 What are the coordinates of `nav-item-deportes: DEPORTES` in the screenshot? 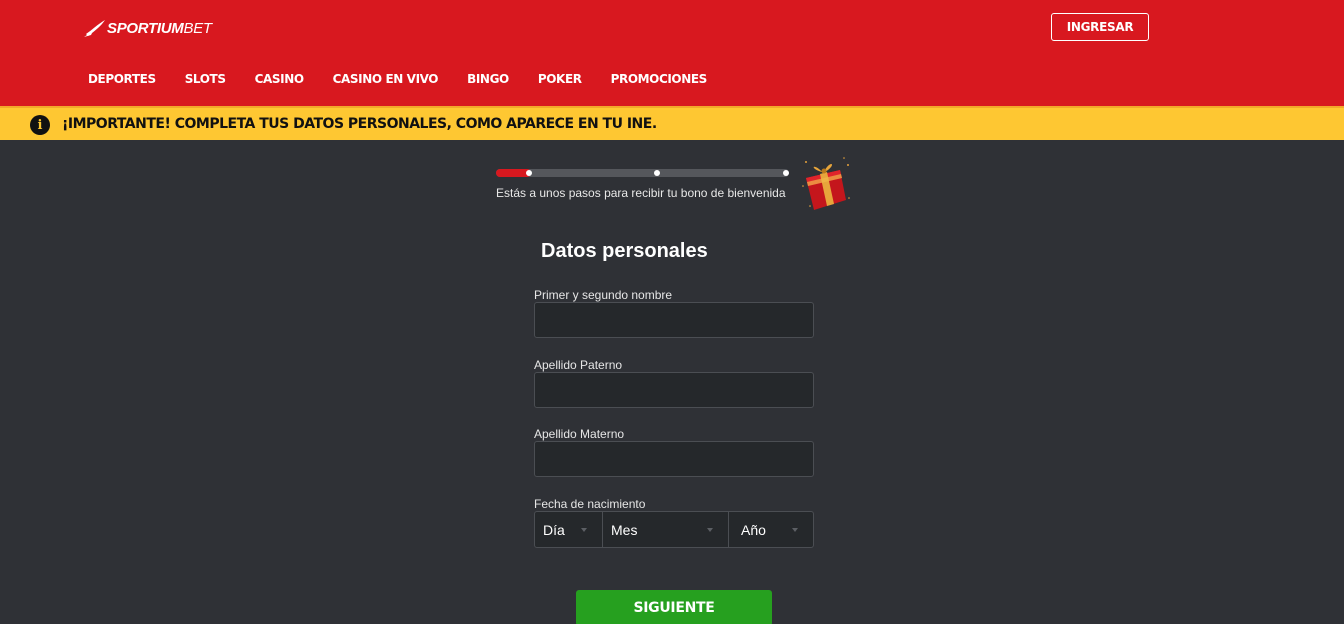 It's located at (122, 79).